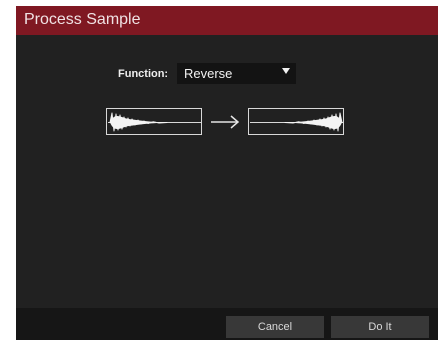 This screenshot has height=340, width=443. What do you see at coordinates (380, 327) in the screenshot?
I see `do-it-button: Do It` at bounding box center [380, 327].